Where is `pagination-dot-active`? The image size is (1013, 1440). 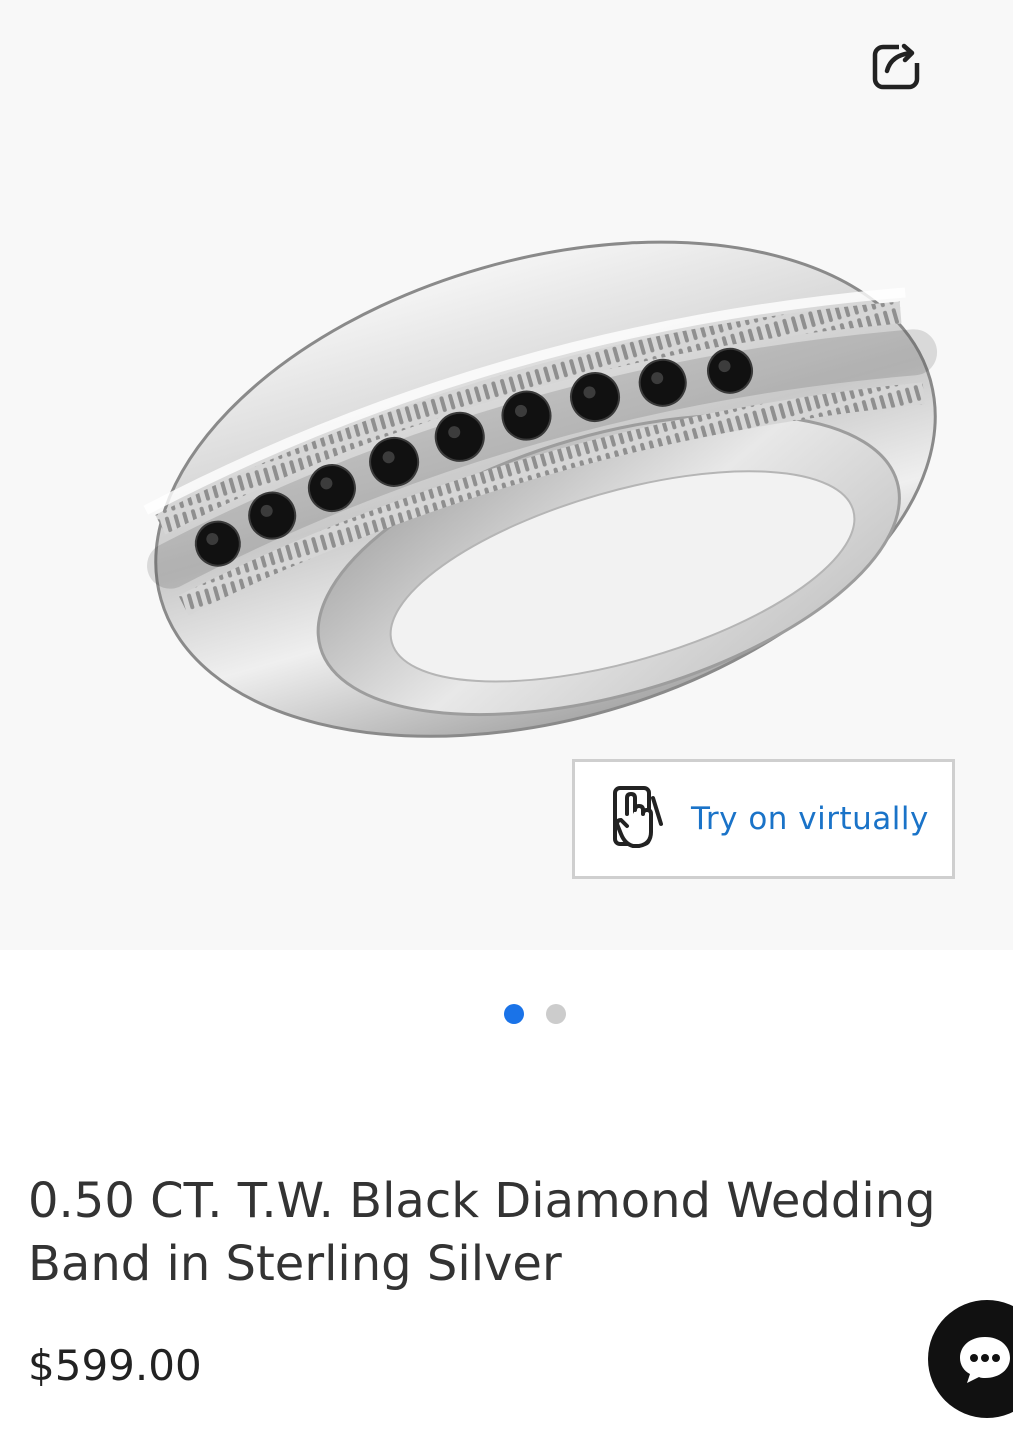
pagination-dot-active is located at coordinates (514, 1014).